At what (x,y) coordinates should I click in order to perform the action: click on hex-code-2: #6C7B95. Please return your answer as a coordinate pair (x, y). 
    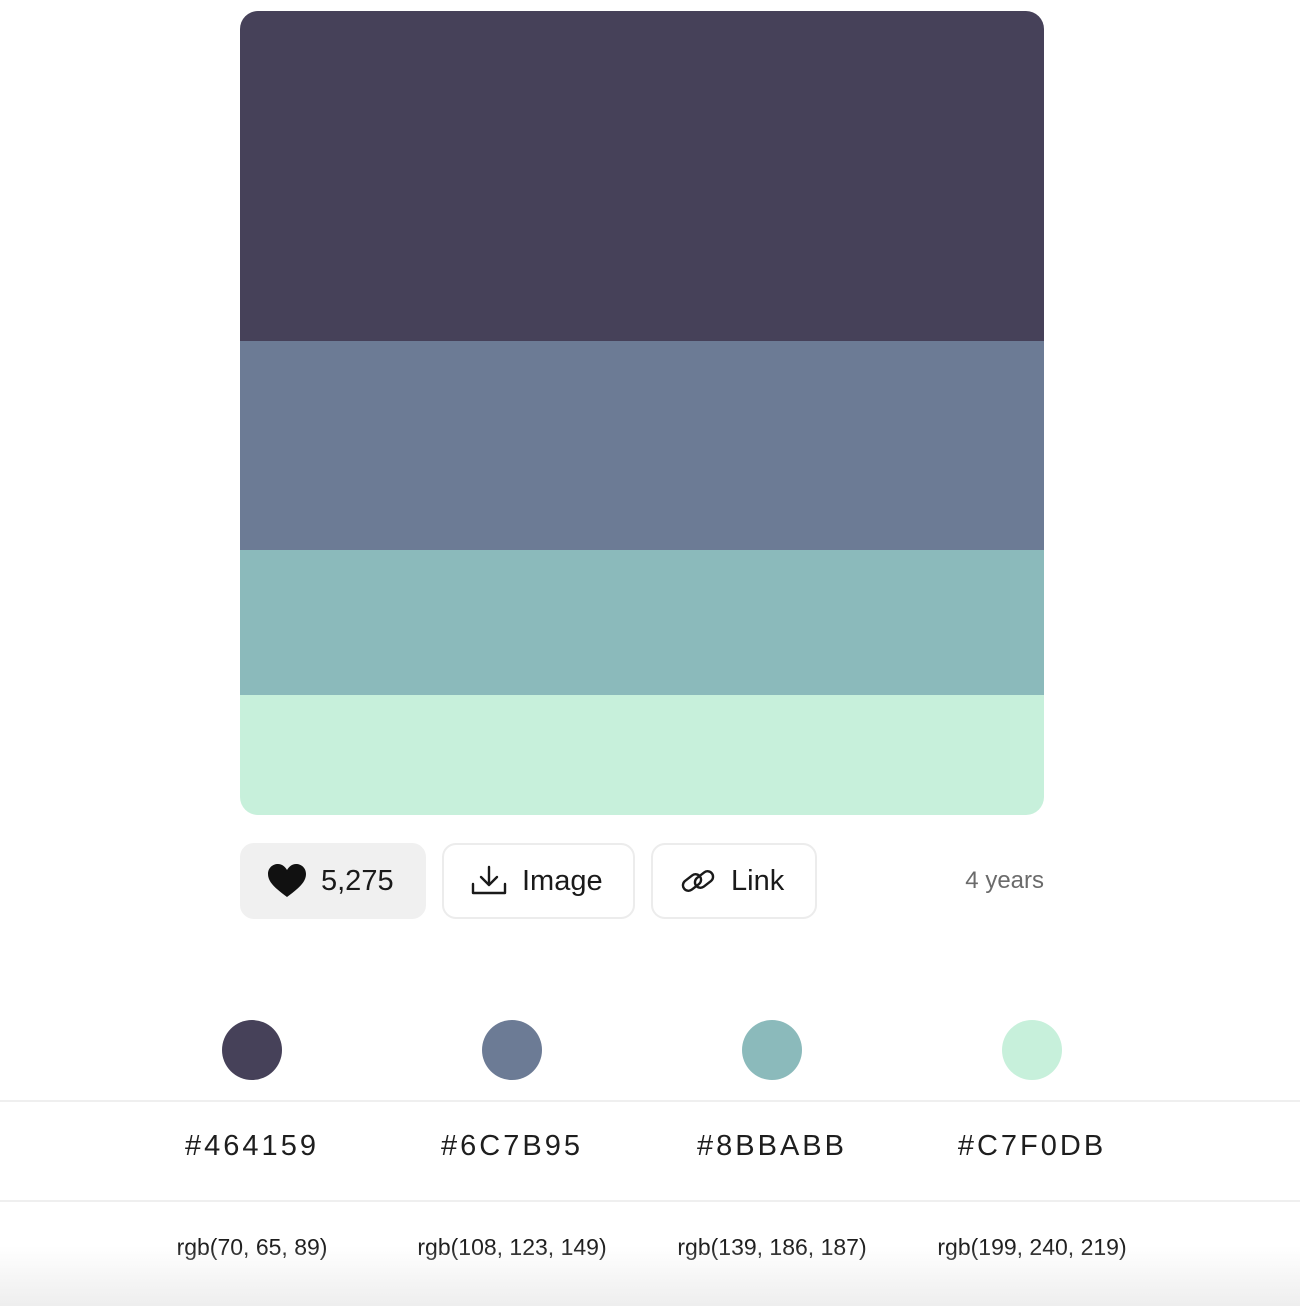
    Looking at the image, I should click on (512, 1146).